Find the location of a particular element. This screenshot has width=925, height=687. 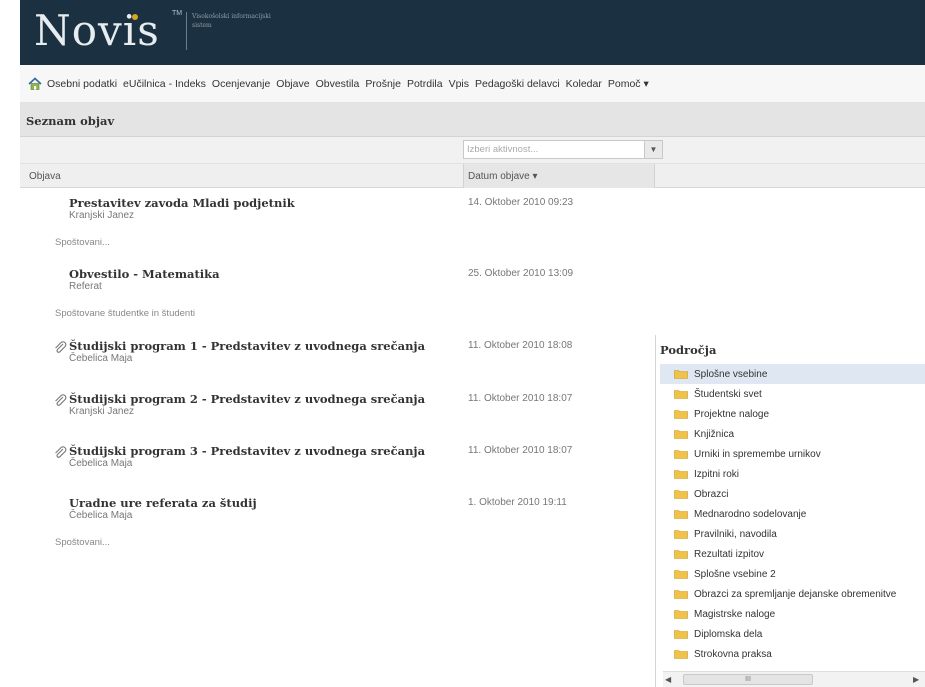

area-tree-label: Magistrske naloge is located at coordinates (735, 614).